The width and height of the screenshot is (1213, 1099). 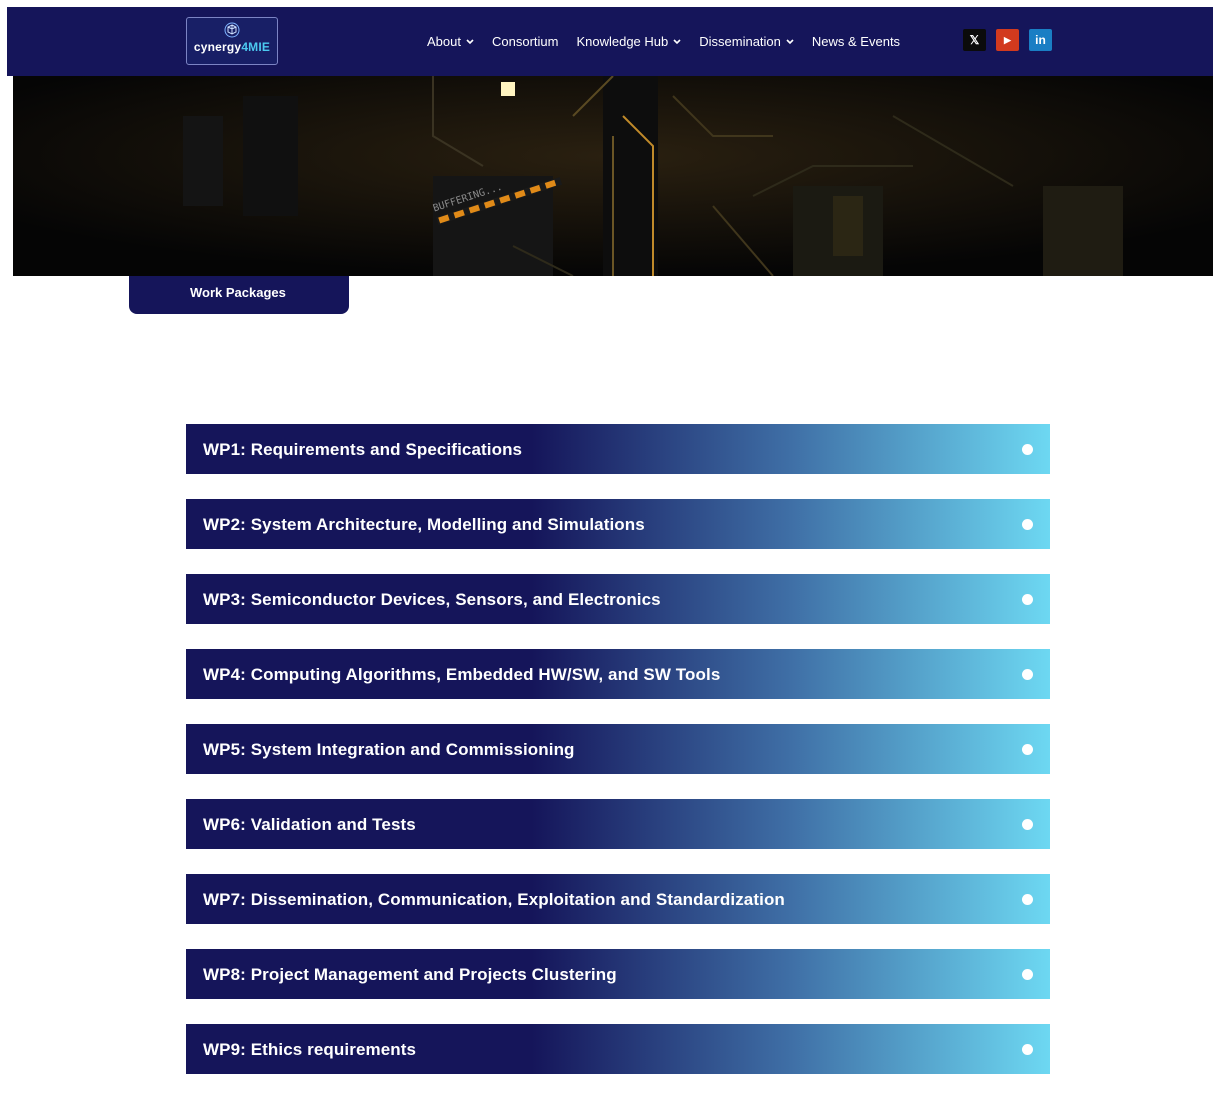 I want to click on nav-item-label: Knowledge Hub, so click(x=622, y=41).